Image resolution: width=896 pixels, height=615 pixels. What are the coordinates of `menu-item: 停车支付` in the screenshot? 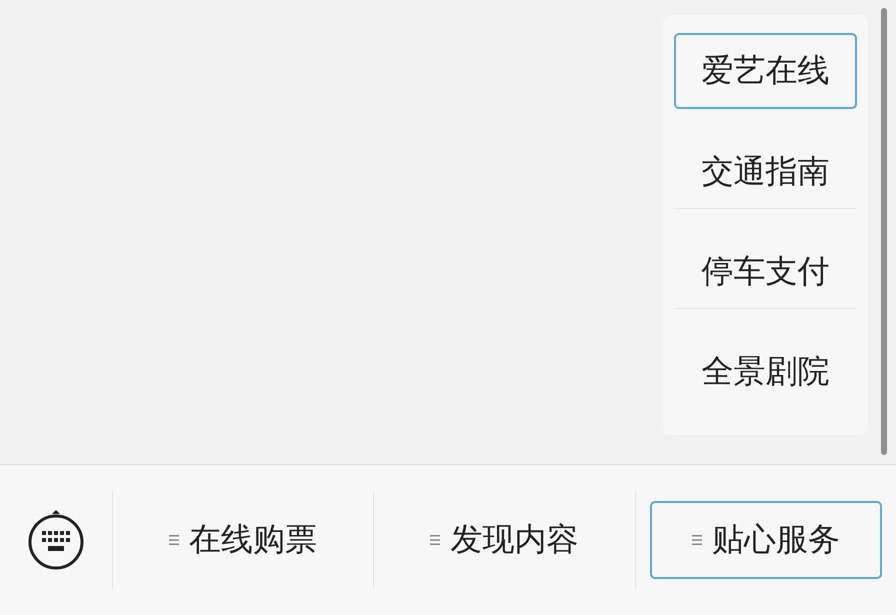 It's located at (765, 272).